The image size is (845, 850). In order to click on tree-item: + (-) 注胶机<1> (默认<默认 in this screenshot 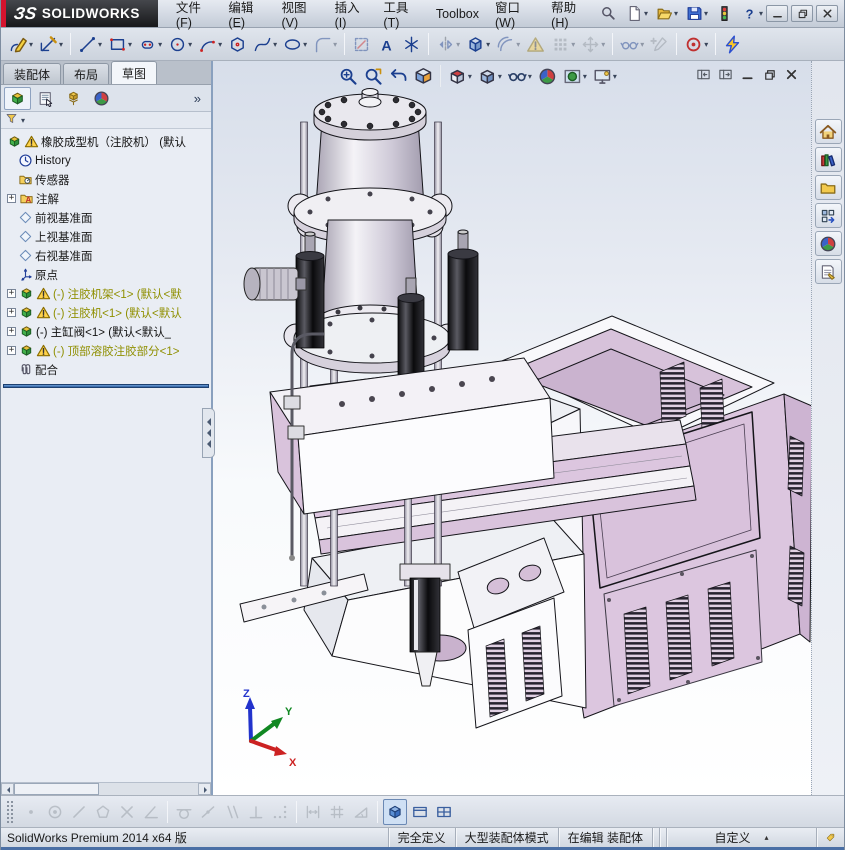, I will do `click(107, 312)`.